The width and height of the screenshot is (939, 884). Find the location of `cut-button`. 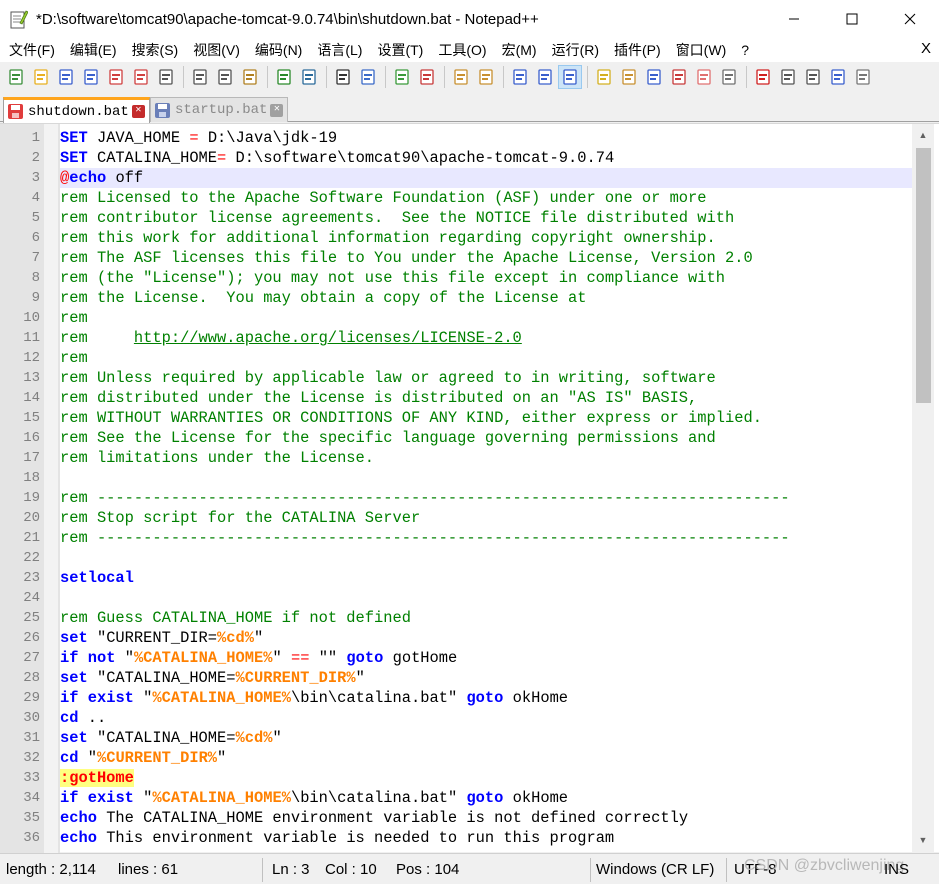

cut-button is located at coordinates (200, 77).